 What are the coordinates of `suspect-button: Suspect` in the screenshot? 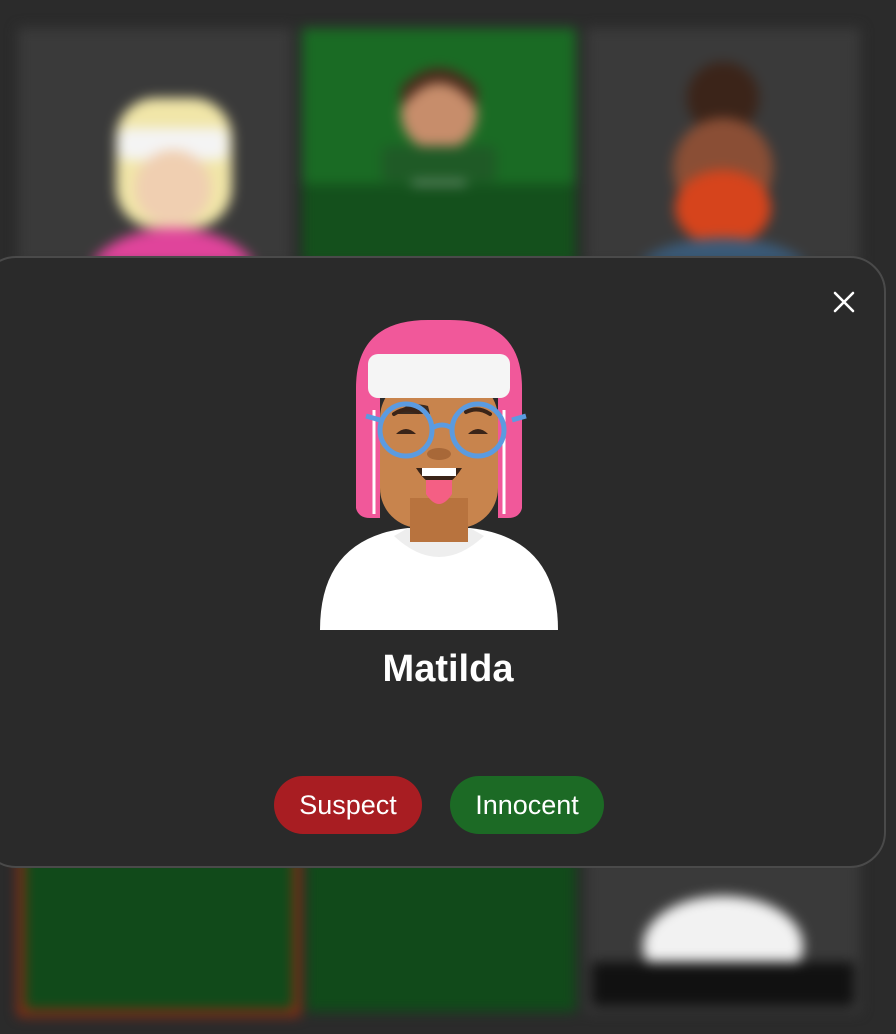 It's located at (348, 805).